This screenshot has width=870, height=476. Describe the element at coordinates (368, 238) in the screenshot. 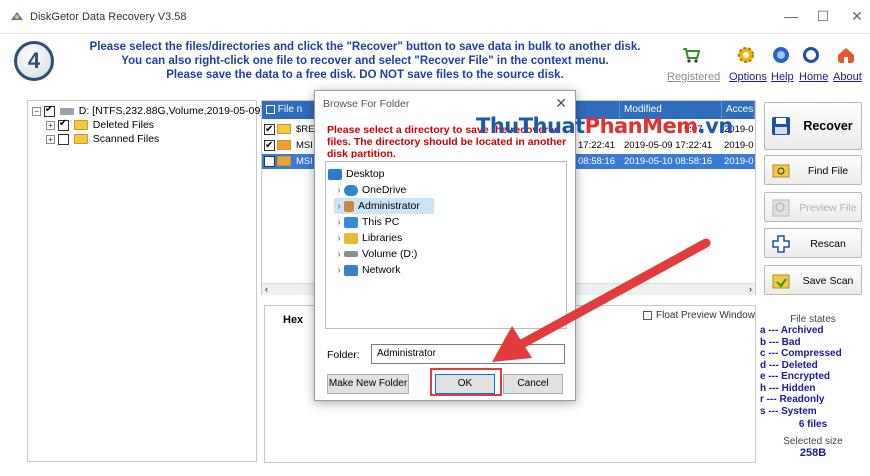

I see `folder-item-libraries: › Libraries` at that location.